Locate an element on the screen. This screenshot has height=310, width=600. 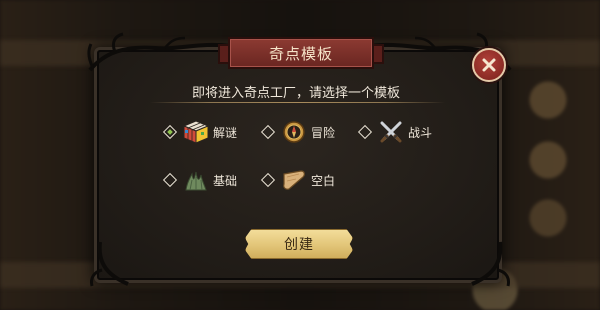
create-button: 创建 is located at coordinates (299, 244).